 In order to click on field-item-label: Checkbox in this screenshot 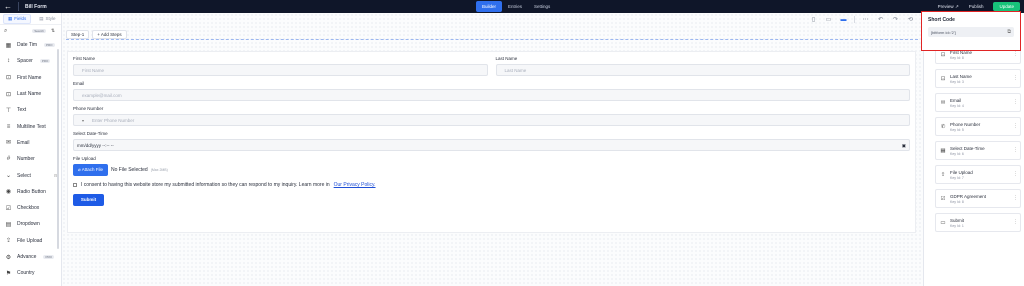, I will do `click(28, 208)`.